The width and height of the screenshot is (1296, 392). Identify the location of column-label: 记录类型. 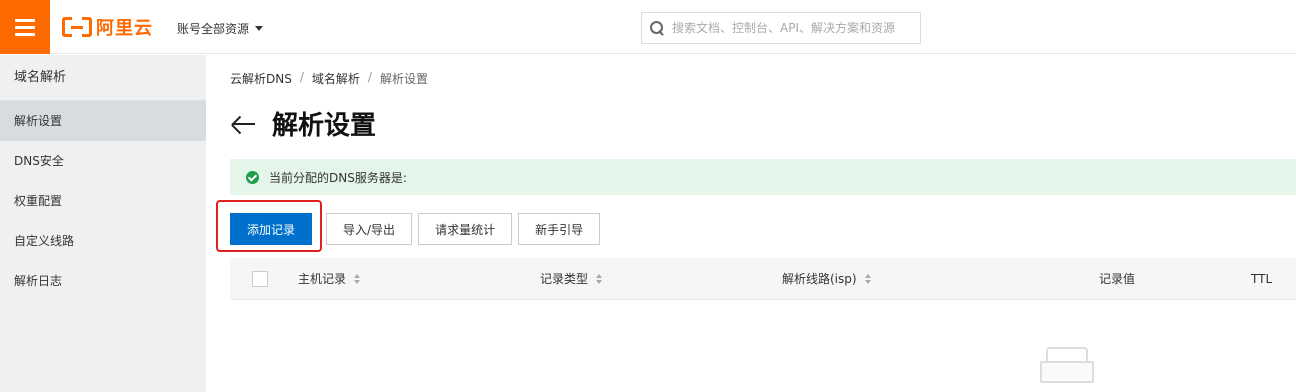
(564, 279).